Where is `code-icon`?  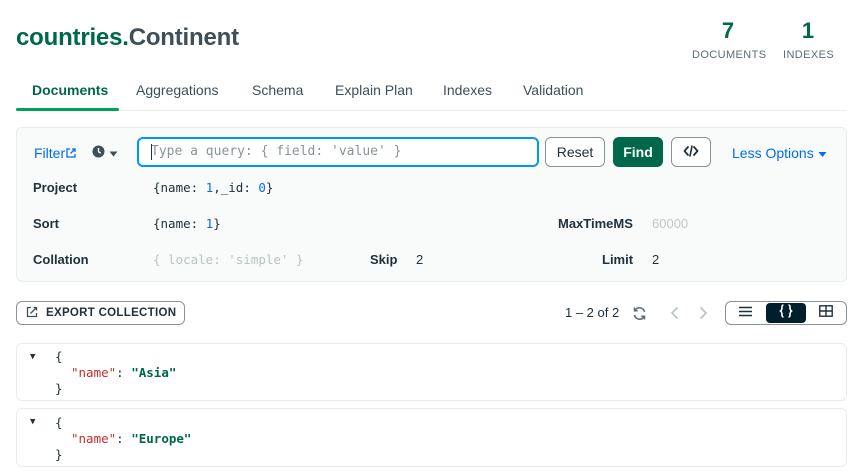 code-icon is located at coordinates (691, 152).